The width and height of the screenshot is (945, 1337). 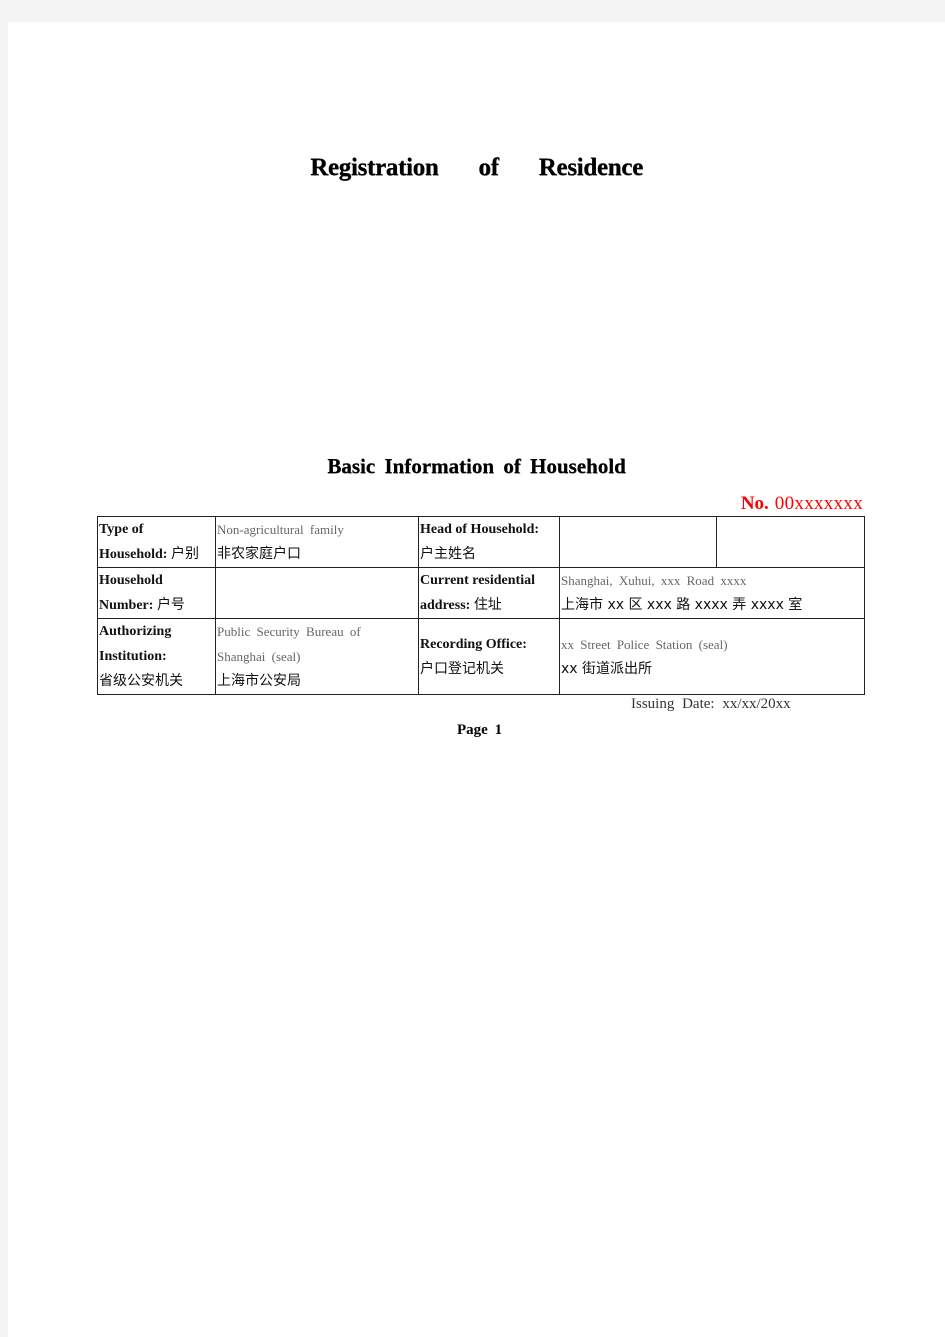 What do you see at coordinates (126, 605) in the screenshot?
I see `label-en: Number:` at bounding box center [126, 605].